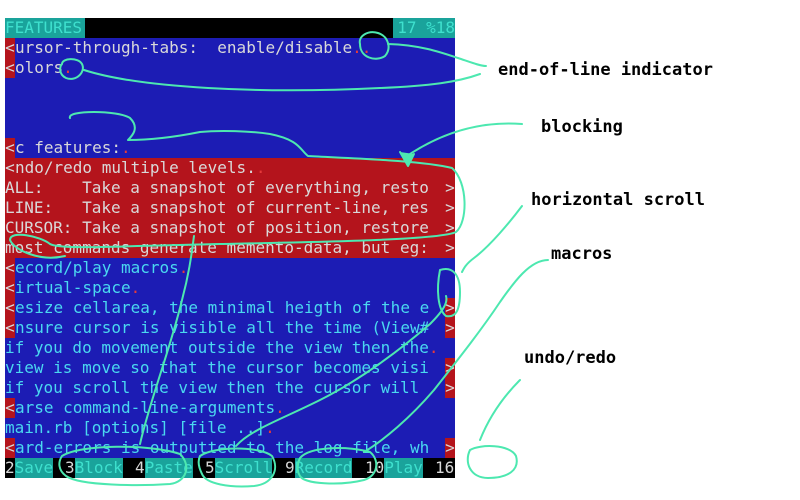  Describe the element at coordinates (135, 167) in the screenshot. I see `line-text: ndo/redo multiple levels.` at that location.